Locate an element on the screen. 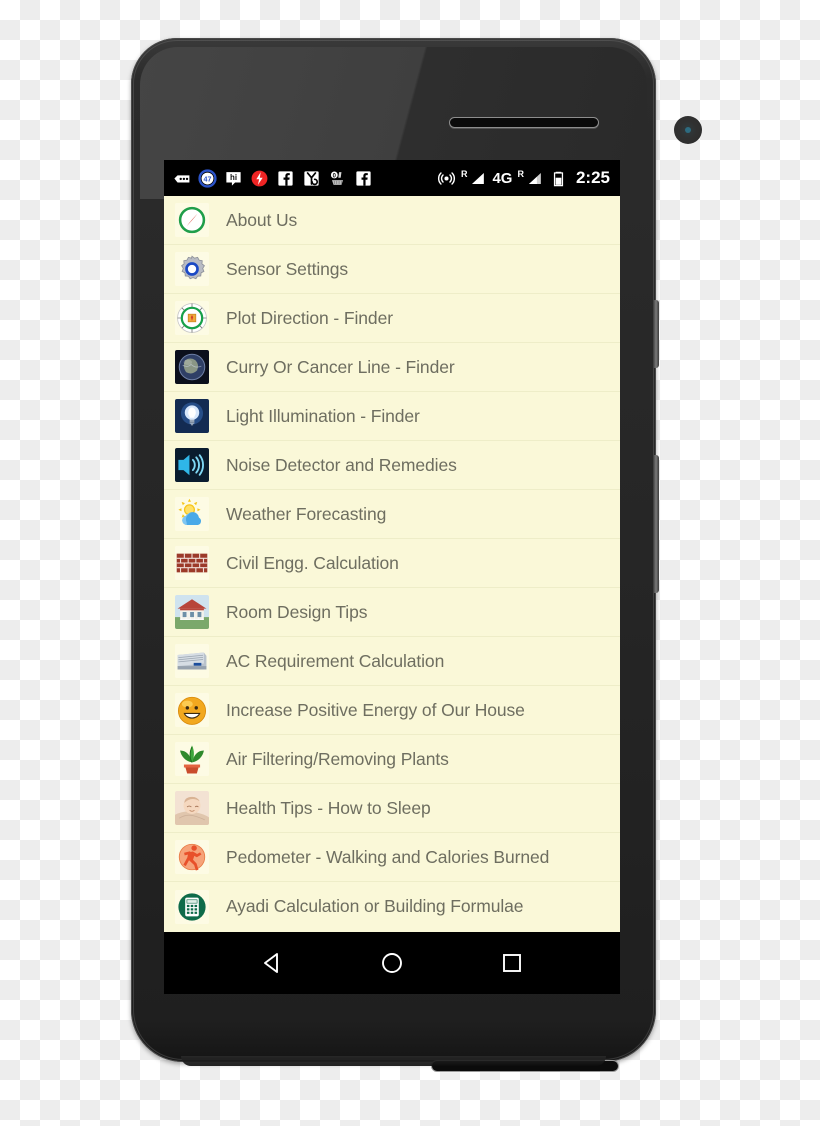 The image size is (820, 1126). signal-bars-sim2-icon: R is located at coordinates (530, 178).